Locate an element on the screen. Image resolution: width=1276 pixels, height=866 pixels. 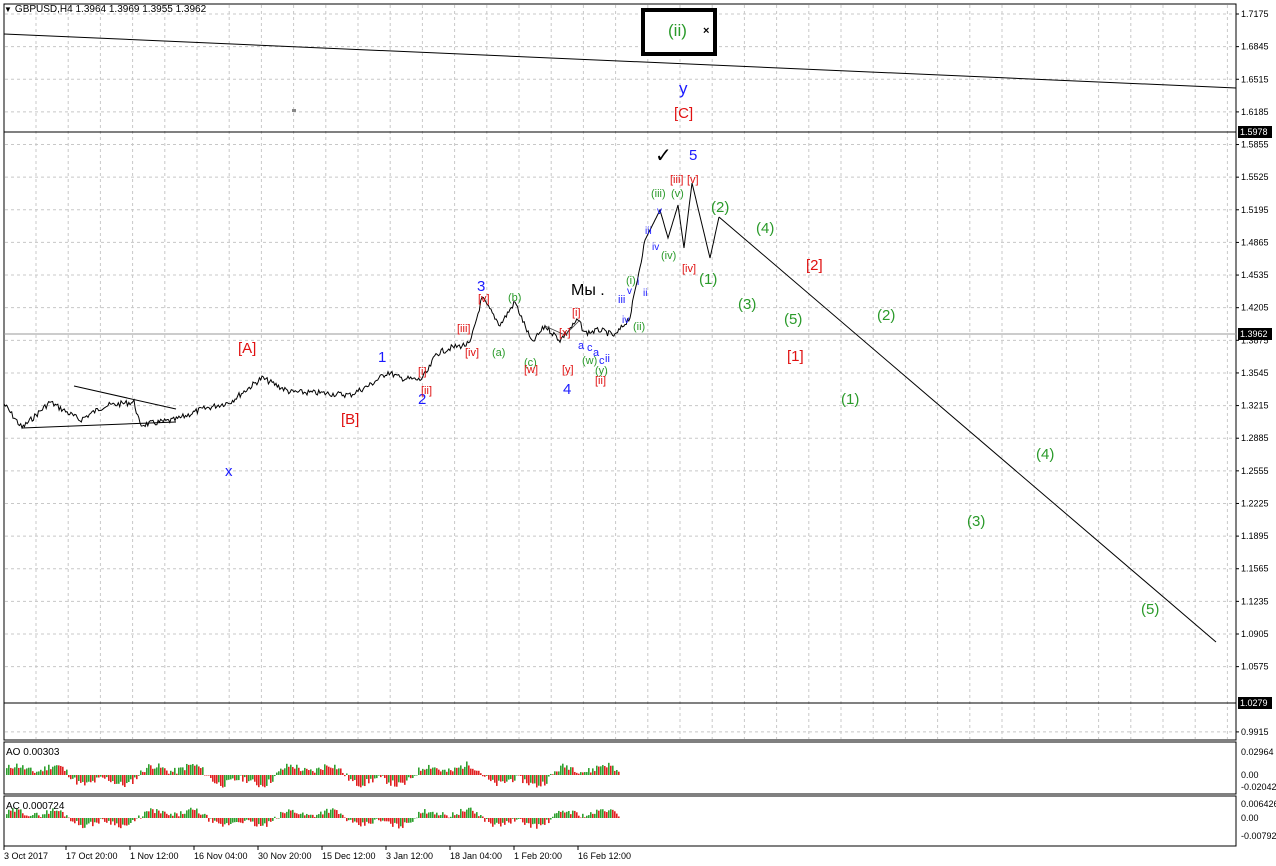
chart-menu-icon: ▼ is located at coordinates (8, 9).